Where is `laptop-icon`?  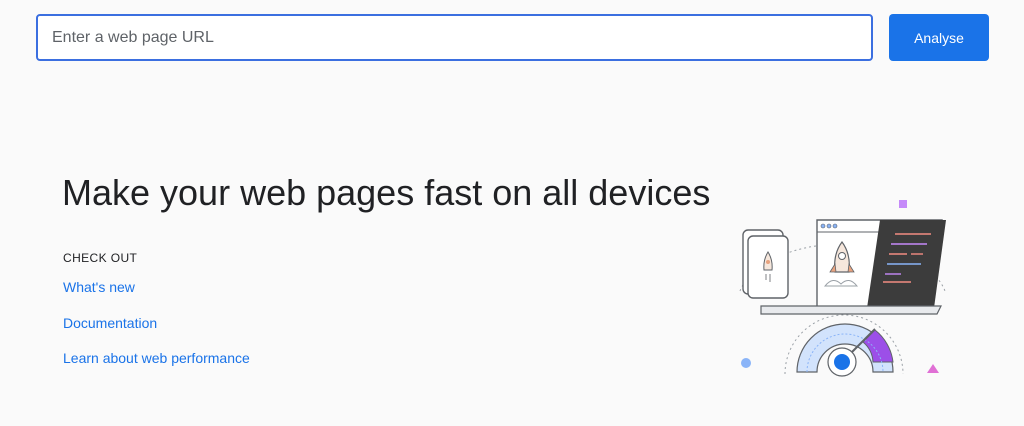 laptop-icon is located at coordinates (853, 267).